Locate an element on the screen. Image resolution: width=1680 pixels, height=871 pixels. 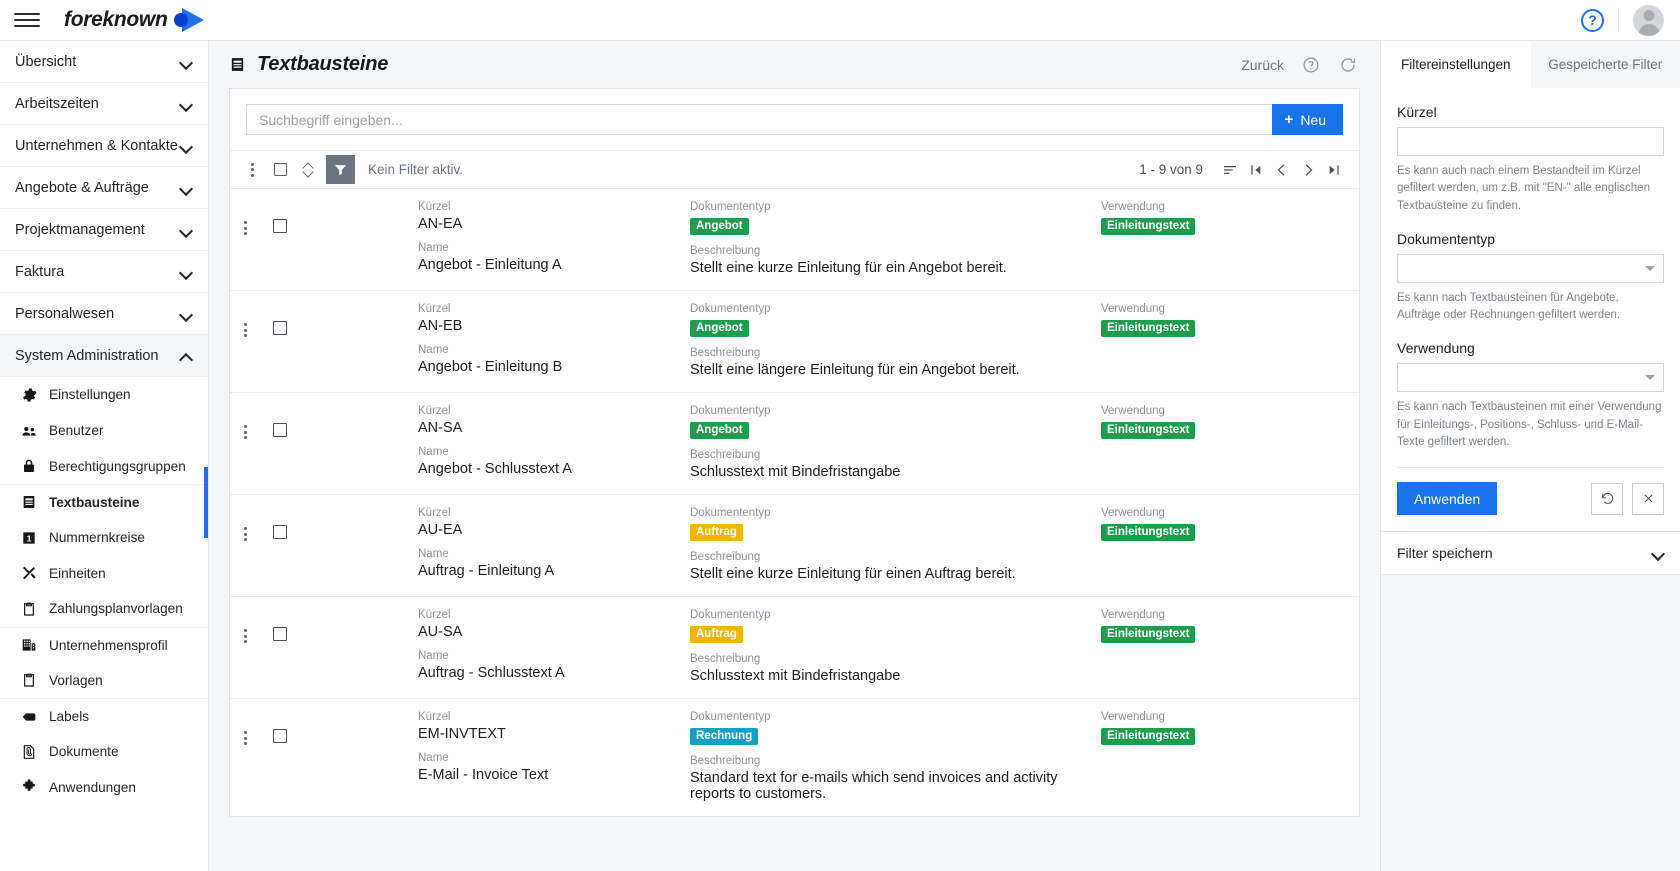
table-row: Kürzel AU-EA Name Auftrag - Einleitung A is located at coordinates (794, 545).